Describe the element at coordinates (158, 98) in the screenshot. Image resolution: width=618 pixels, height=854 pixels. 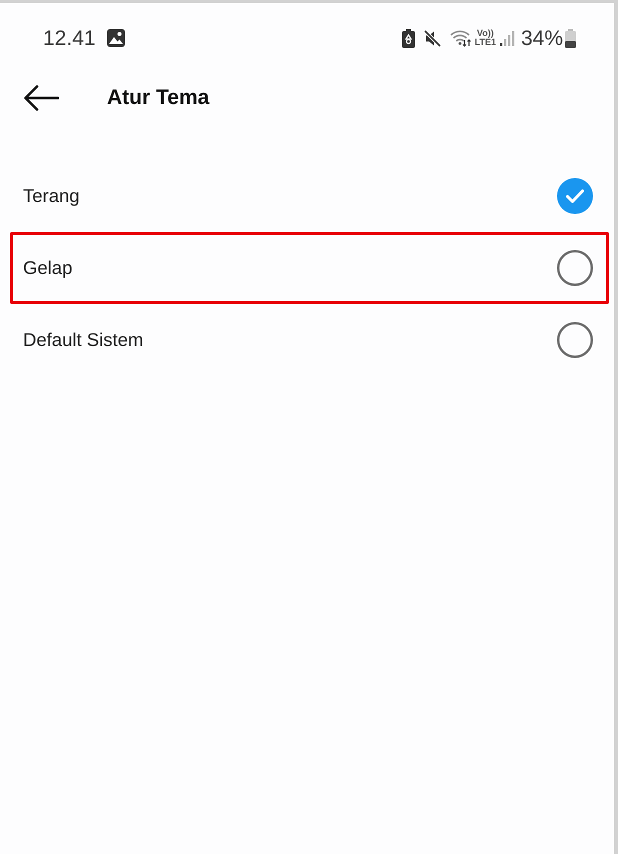
I see `page-title: Atur Tema` at that location.